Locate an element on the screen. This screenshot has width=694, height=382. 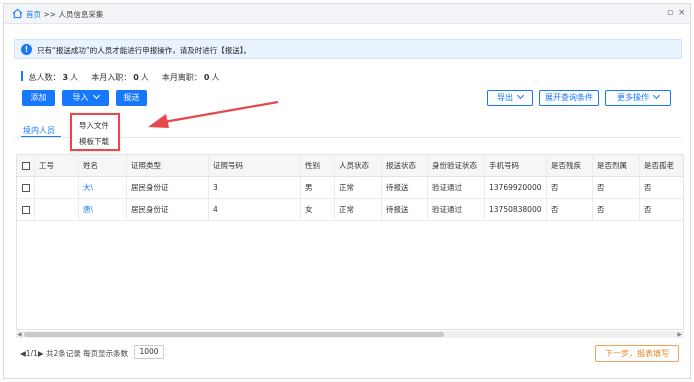
cell-gender: 女 is located at coordinates (318, 210).